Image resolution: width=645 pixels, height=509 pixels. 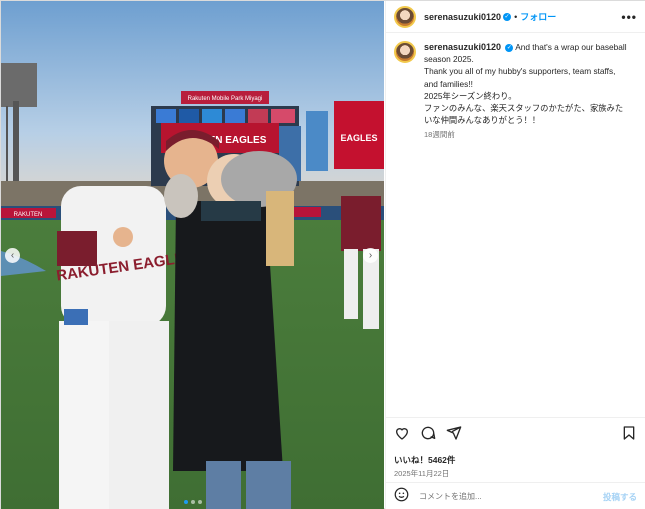 I want to click on caption-line-5: 2025年シーズン終わり。, so click(x=470, y=95).